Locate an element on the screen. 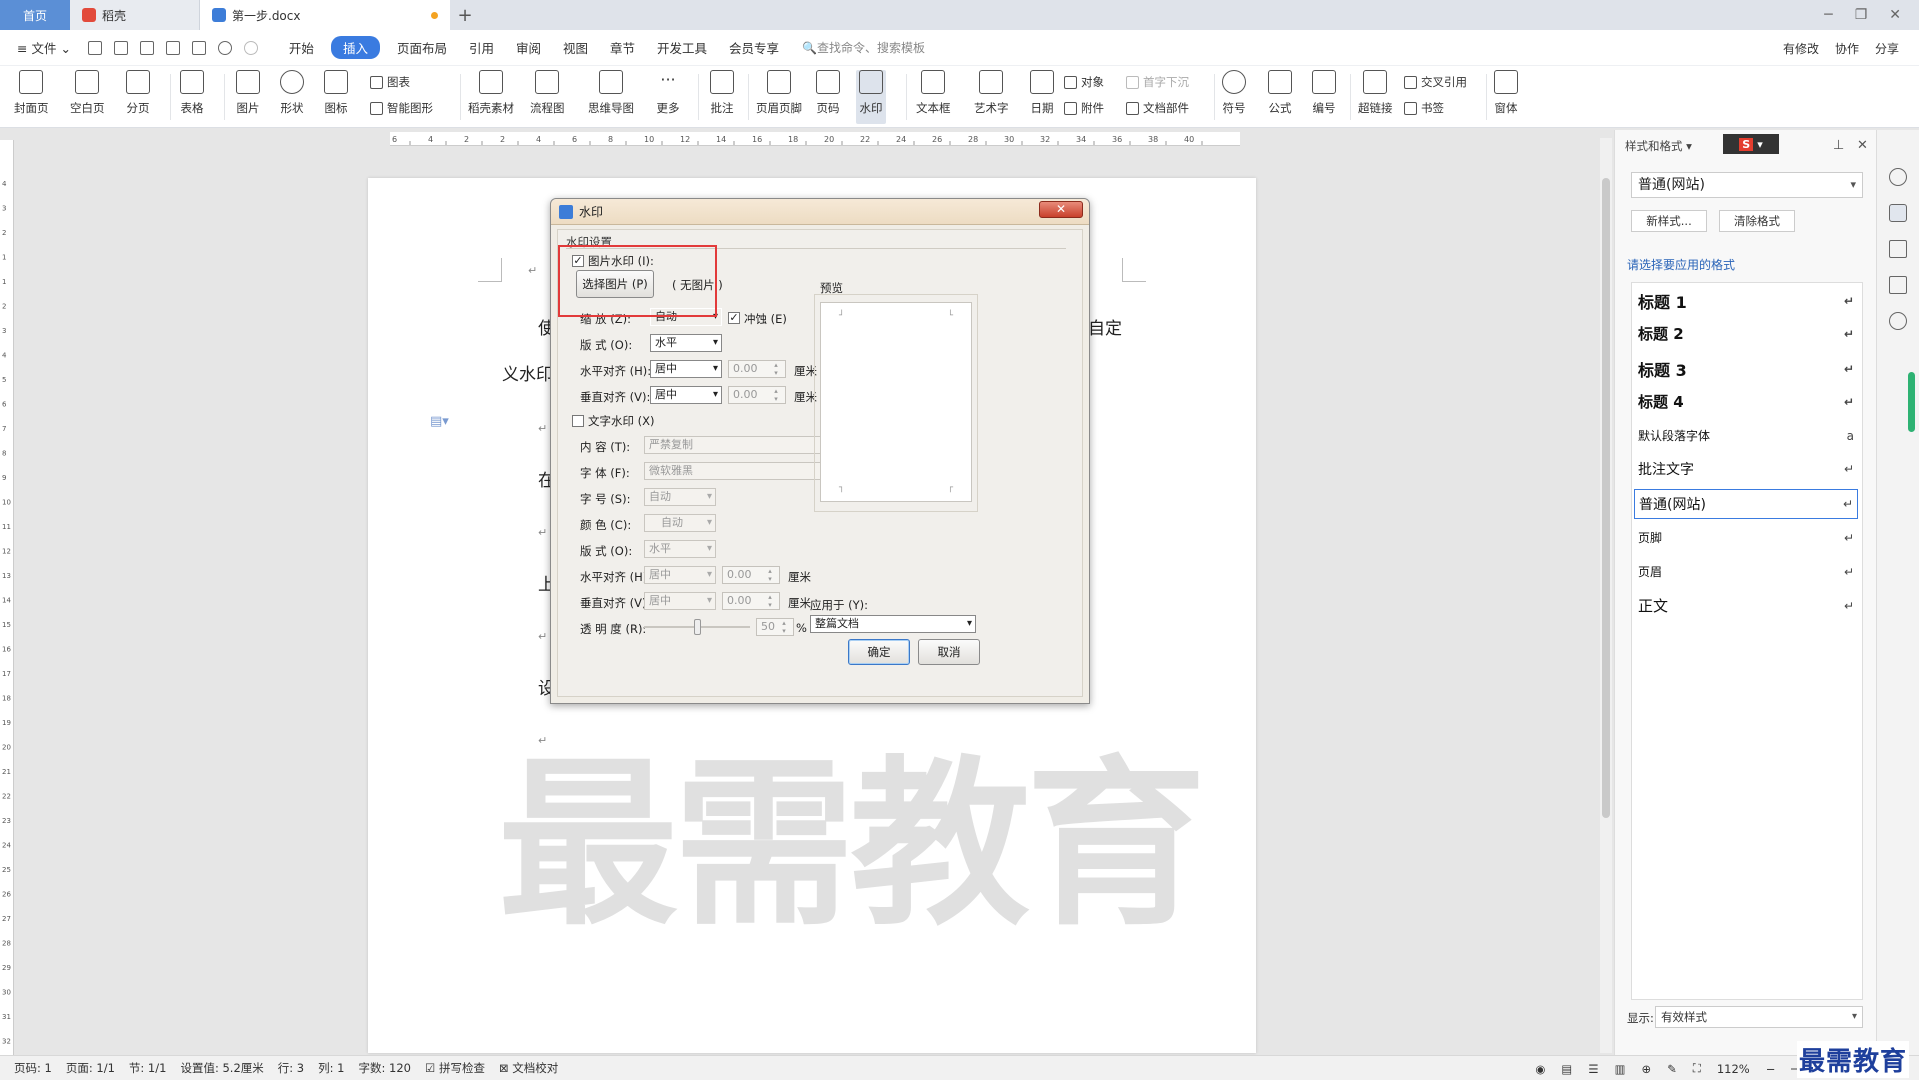 The height and width of the screenshot is (1080, 1919). attachment-button: 附件 is located at coordinates (1084, 108).